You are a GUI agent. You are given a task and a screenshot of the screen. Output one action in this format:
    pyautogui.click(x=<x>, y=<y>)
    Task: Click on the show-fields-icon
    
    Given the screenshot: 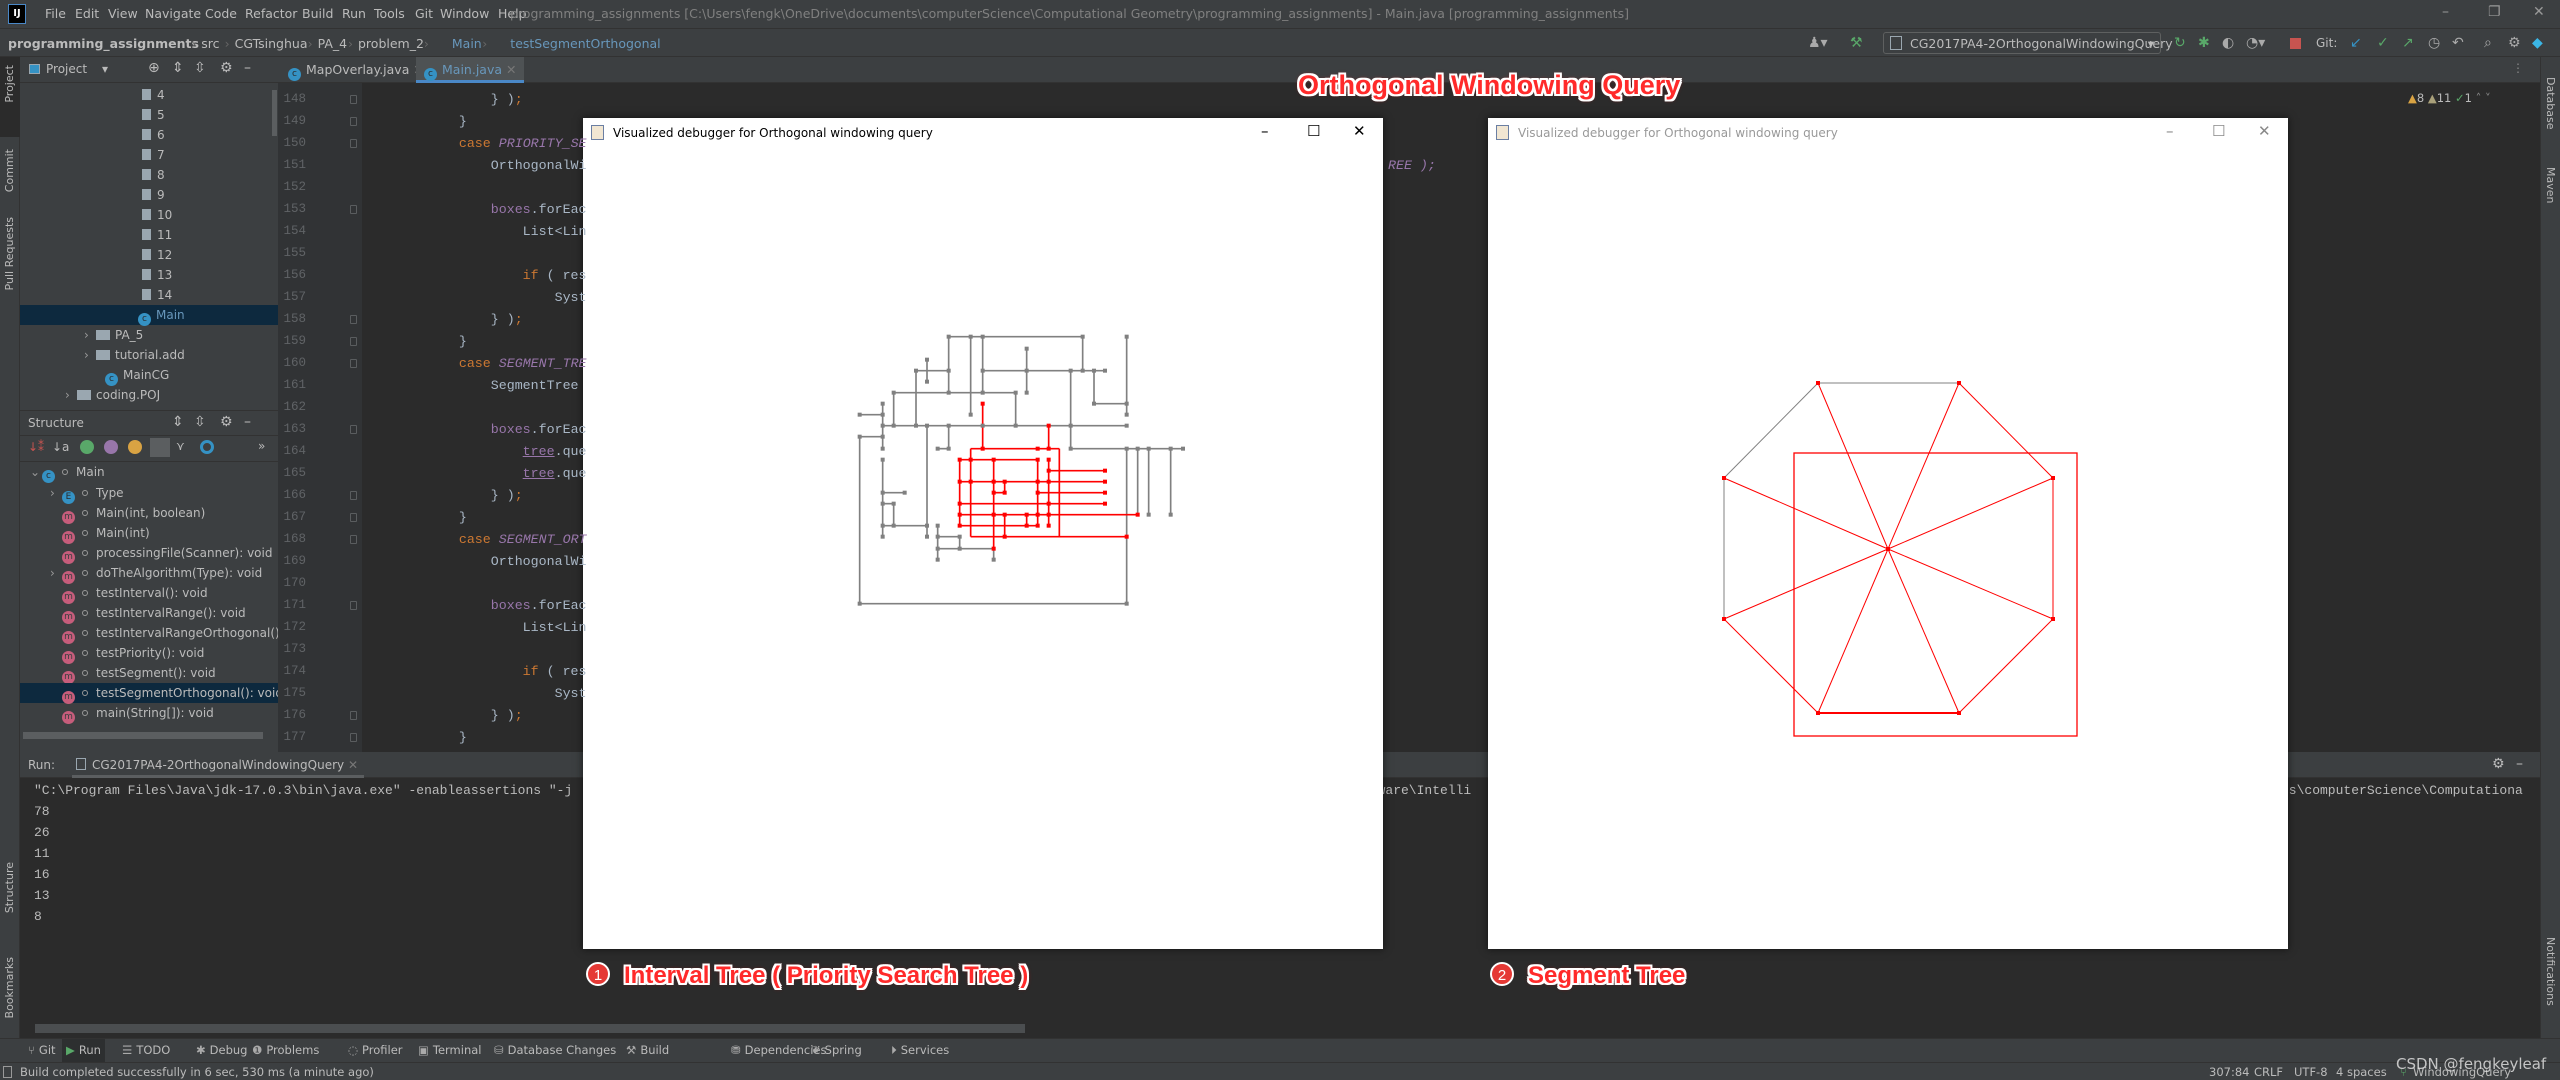 What is the action you would take?
    pyautogui.click(x=135, y=447)
    